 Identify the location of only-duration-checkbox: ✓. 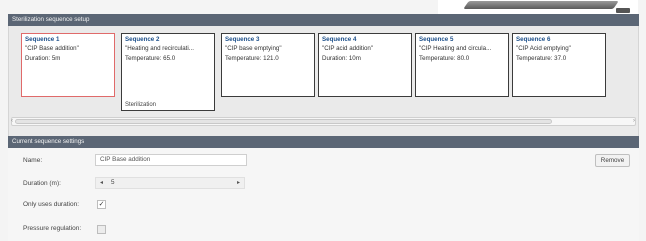
(101, 204).